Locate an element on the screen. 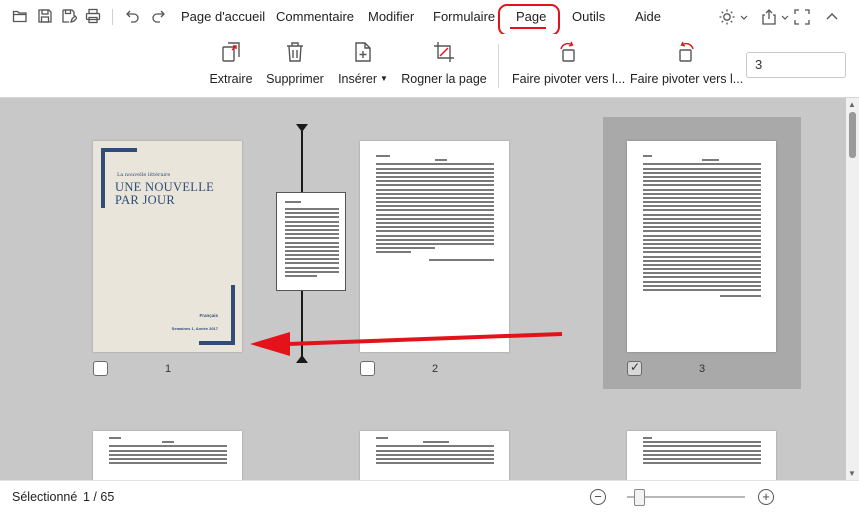 Image resolution: width=859 pixels, height=514 pixels. menu-comment: Commentaire is located at coordinates (315, 17).